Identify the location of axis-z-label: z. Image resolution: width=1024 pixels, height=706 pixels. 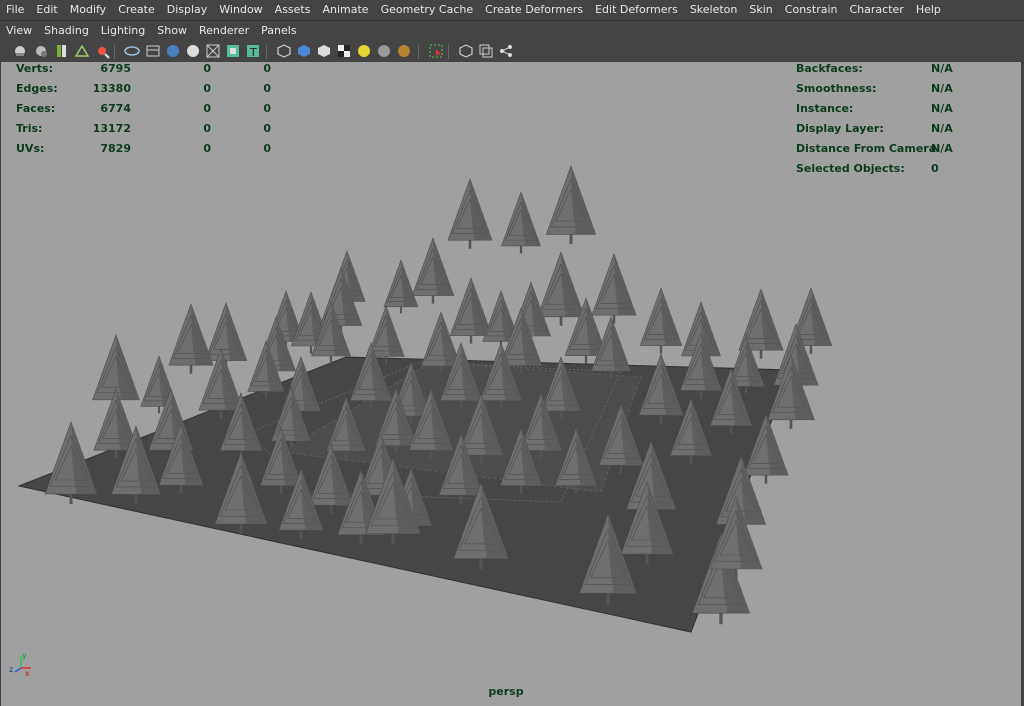
(11, 669).